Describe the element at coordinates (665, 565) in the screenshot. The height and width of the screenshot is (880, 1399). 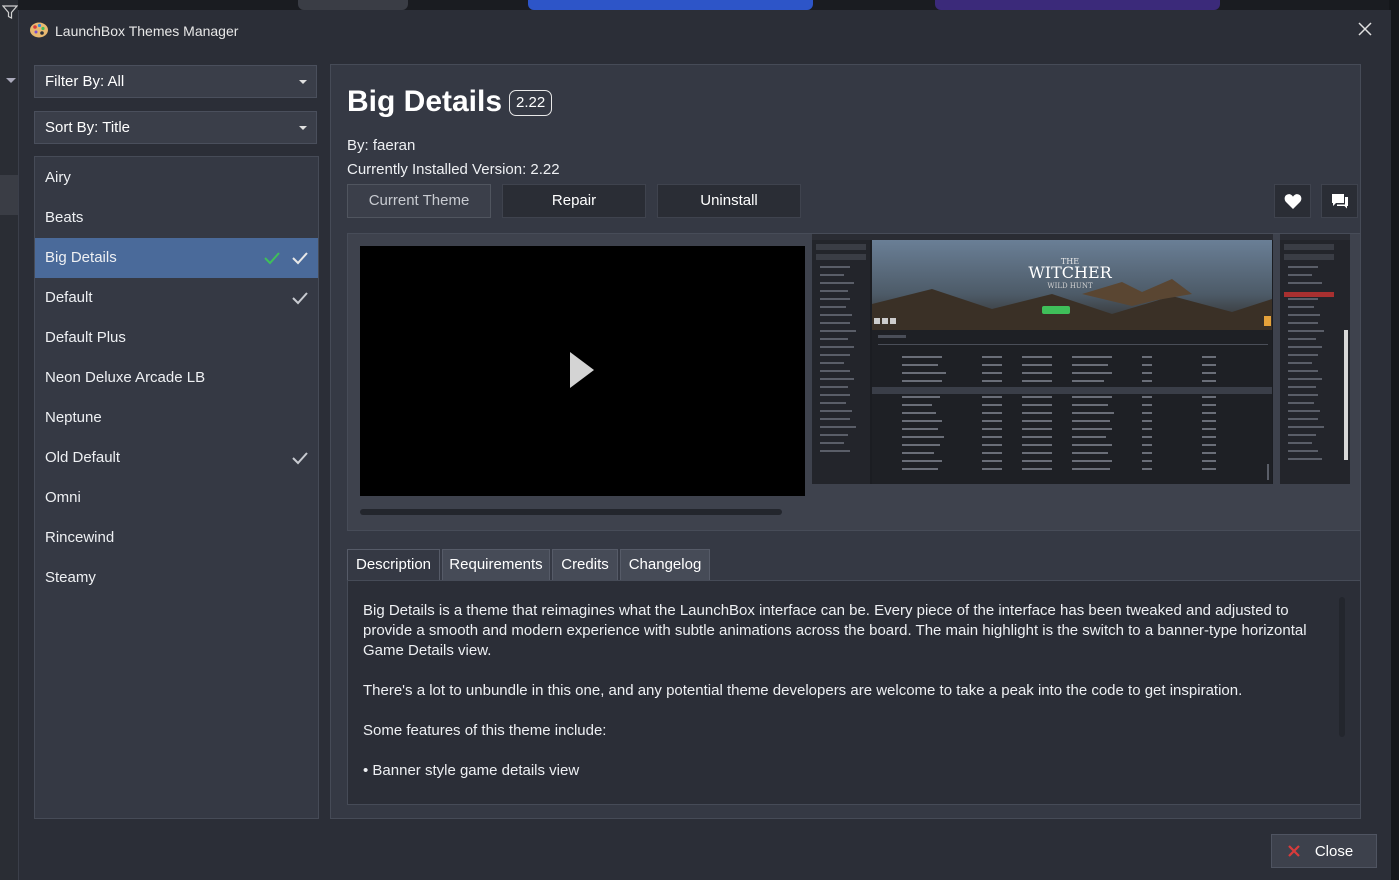
I see `tab-changelog: Changelog` at that location.